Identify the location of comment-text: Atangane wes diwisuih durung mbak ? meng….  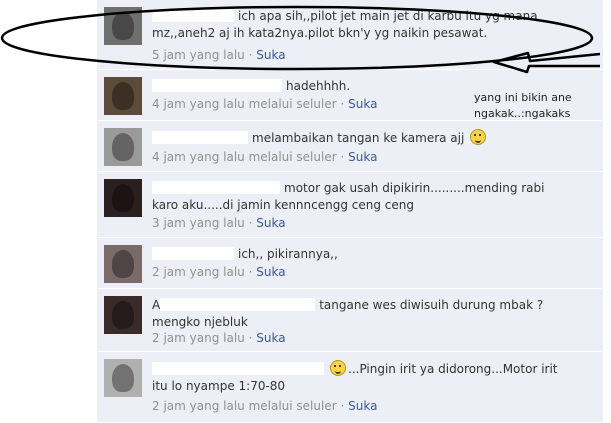
(367, 314).